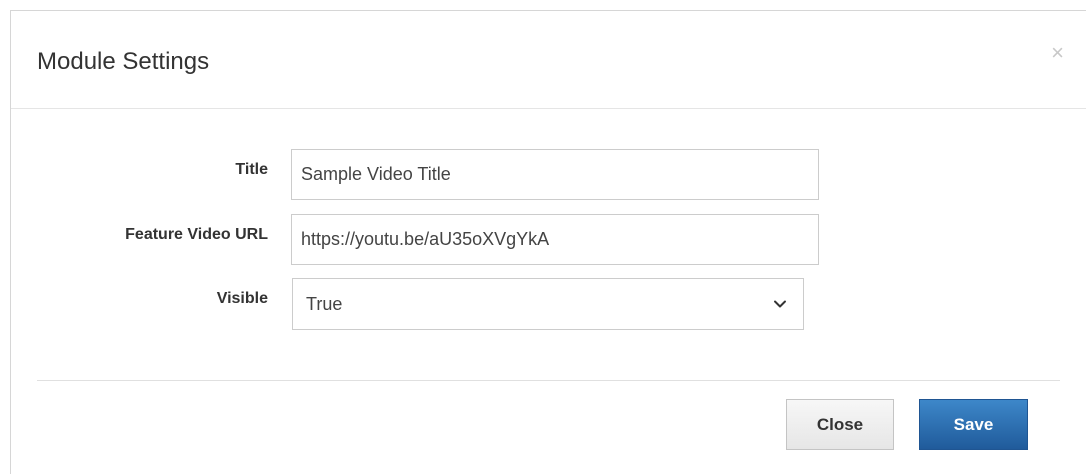 This screenshot has height=474, width=1086. I want to click on title-input, so click(555, 174).